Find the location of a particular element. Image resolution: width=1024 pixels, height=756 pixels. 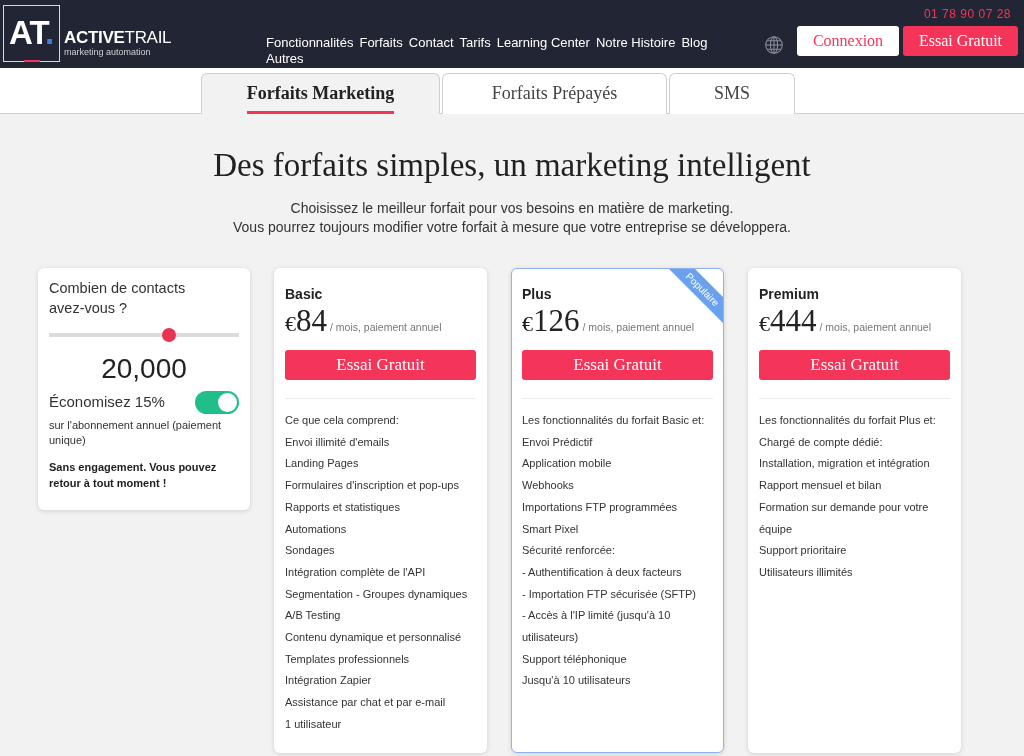

nav-link: Notre Histoire is located at coordinates (635, 43).